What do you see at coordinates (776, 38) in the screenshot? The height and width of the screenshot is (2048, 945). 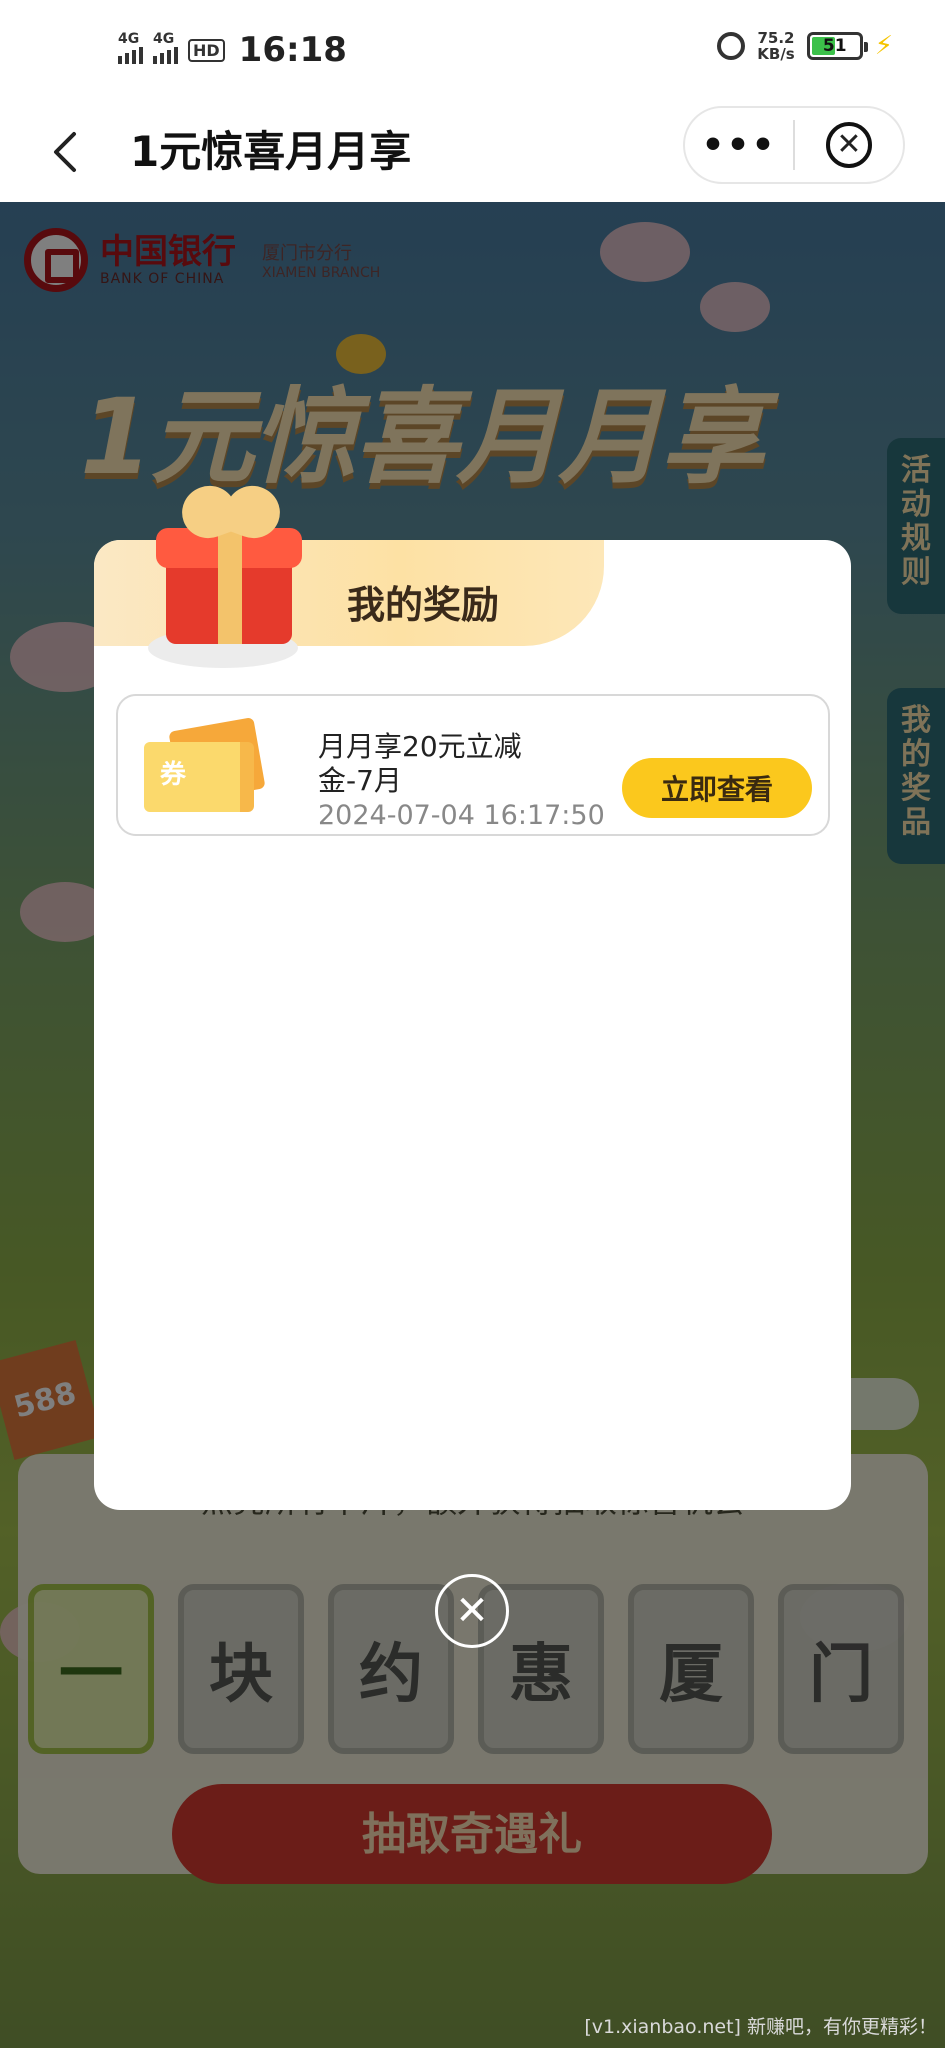 I see `network-speed-value: 75.2` at bounding box center [776, 38].